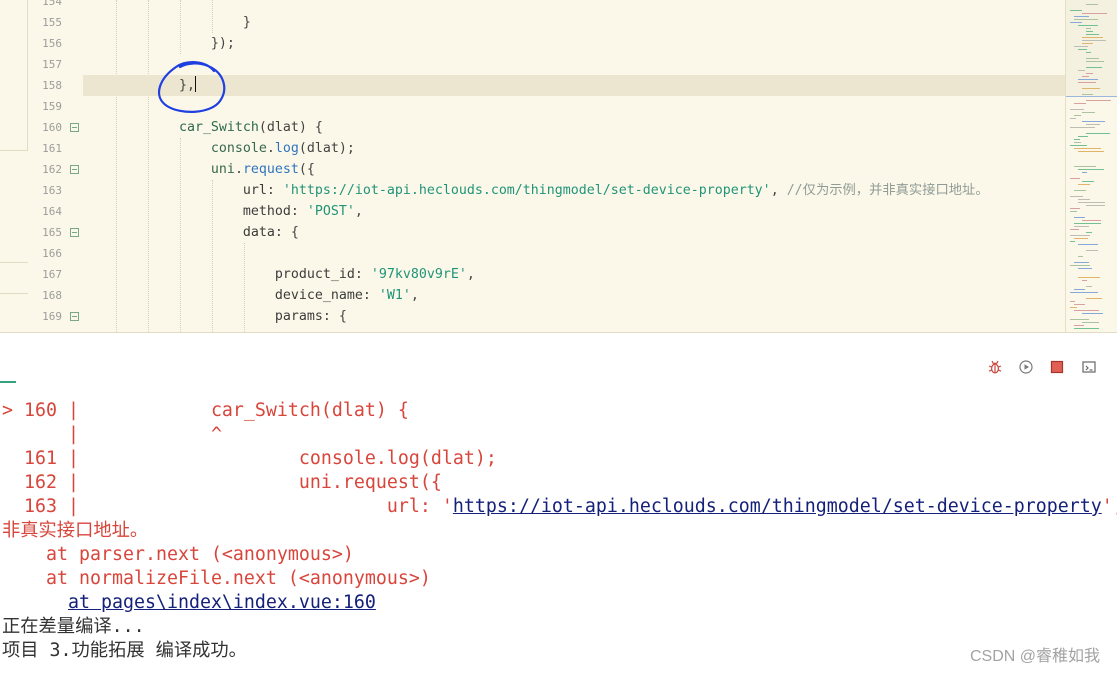  Describe the element at coordinates (326, 148) in the screenshot. I see `code-token: (dlat);` at that location.